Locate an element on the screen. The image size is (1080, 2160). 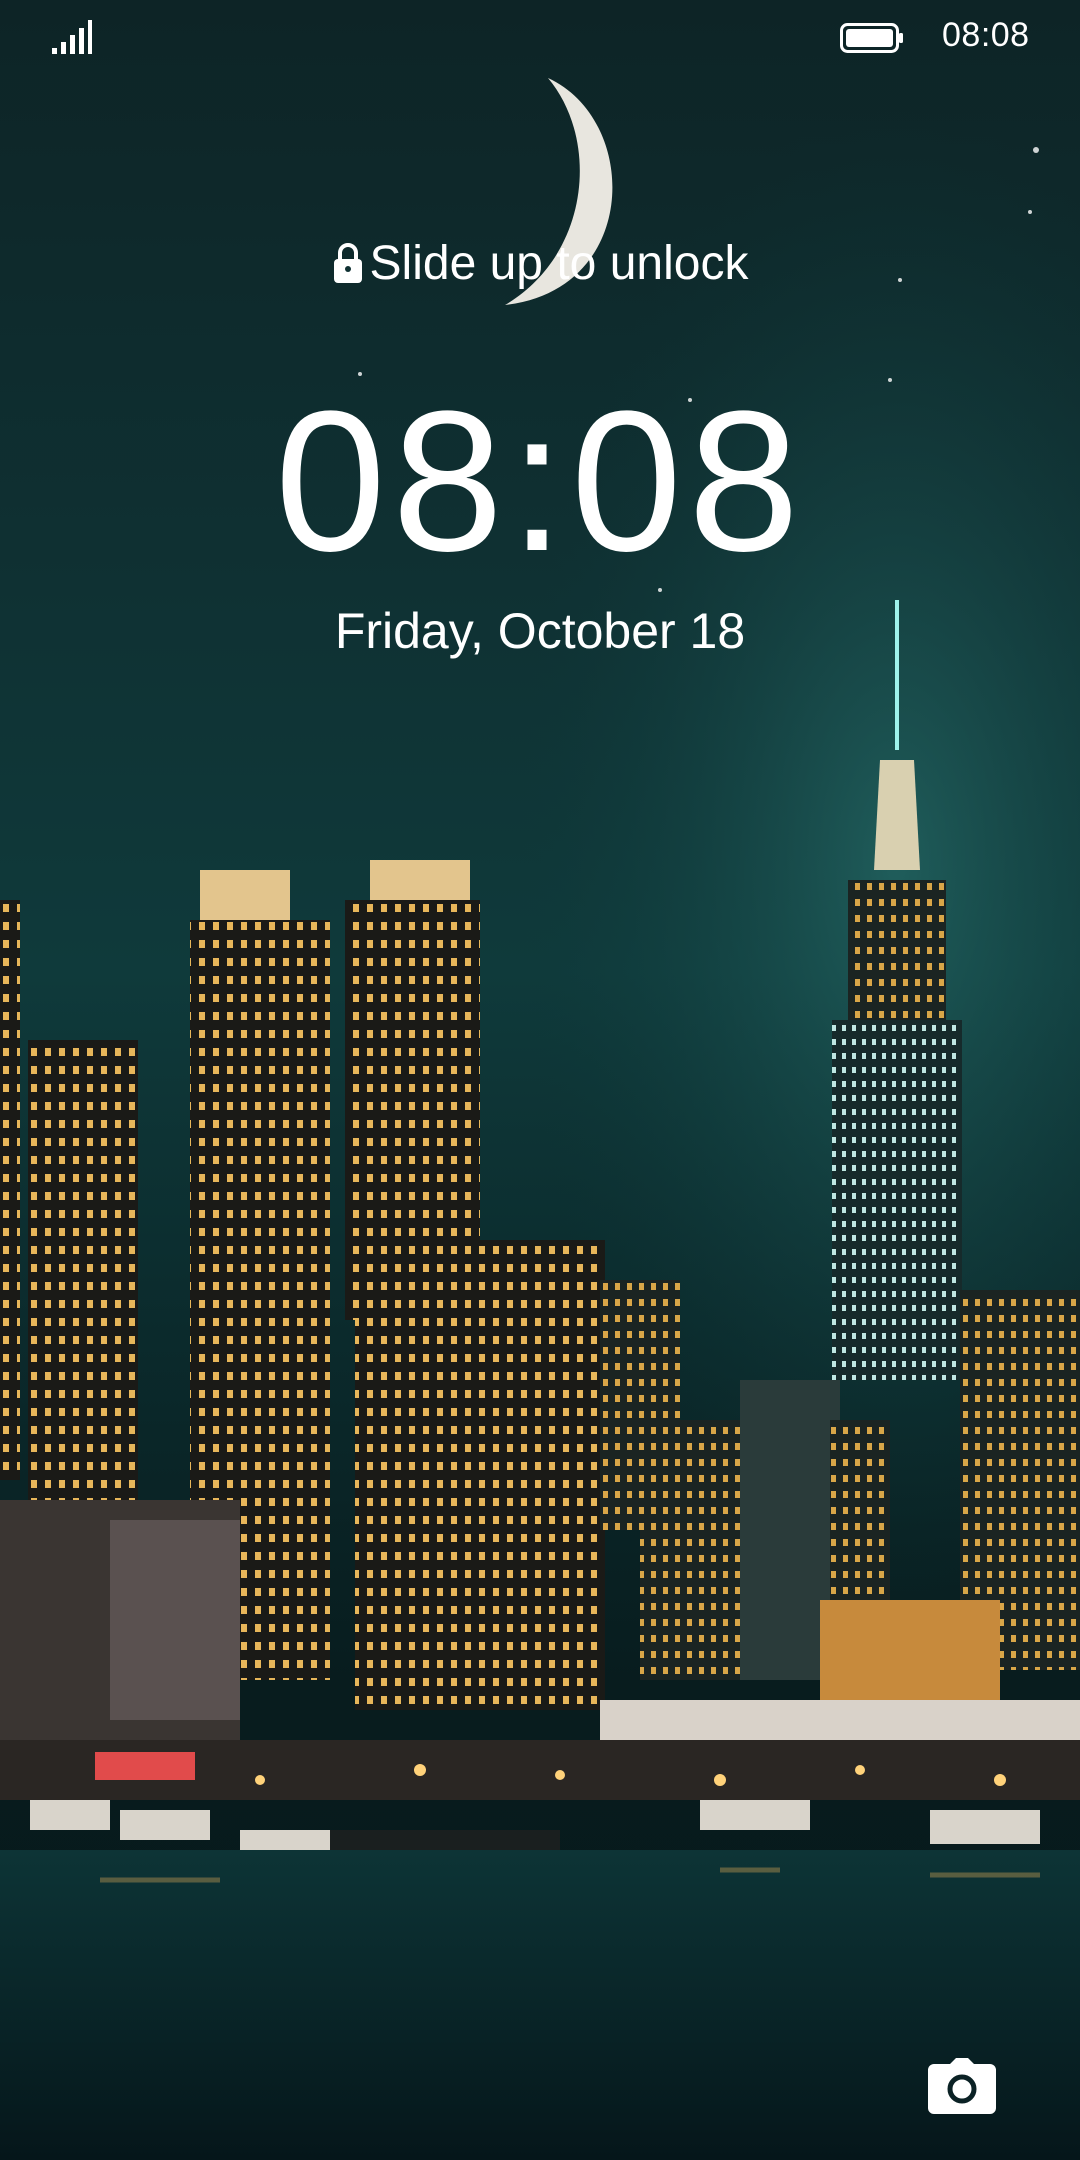
battery-icon is located at coordinates (871, 38).